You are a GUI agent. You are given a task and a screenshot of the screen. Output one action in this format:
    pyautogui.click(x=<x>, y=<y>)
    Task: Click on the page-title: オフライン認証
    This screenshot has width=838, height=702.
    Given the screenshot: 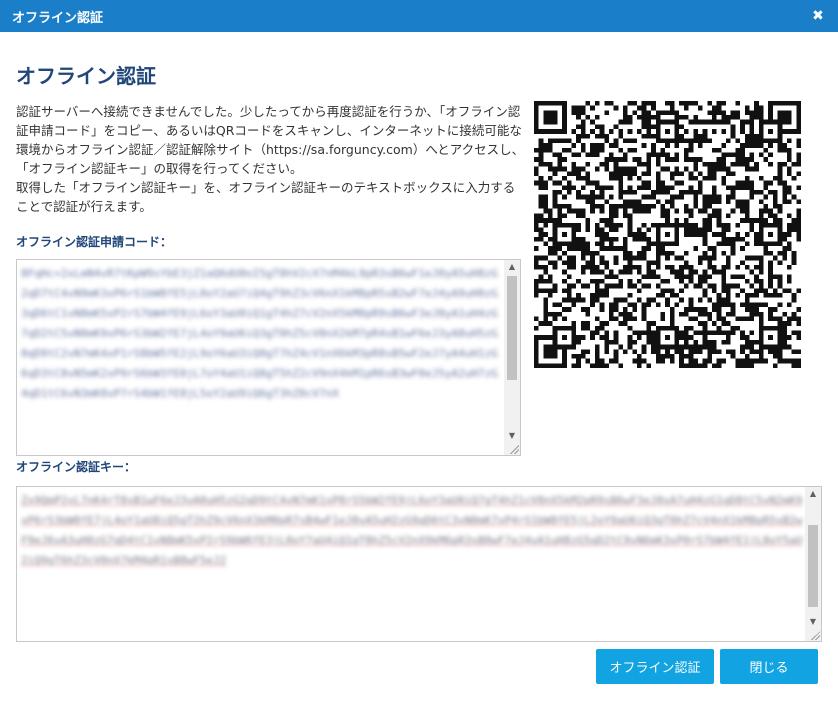 What is the action you would take?
    pyautogui.click(x=86, y=76)
    